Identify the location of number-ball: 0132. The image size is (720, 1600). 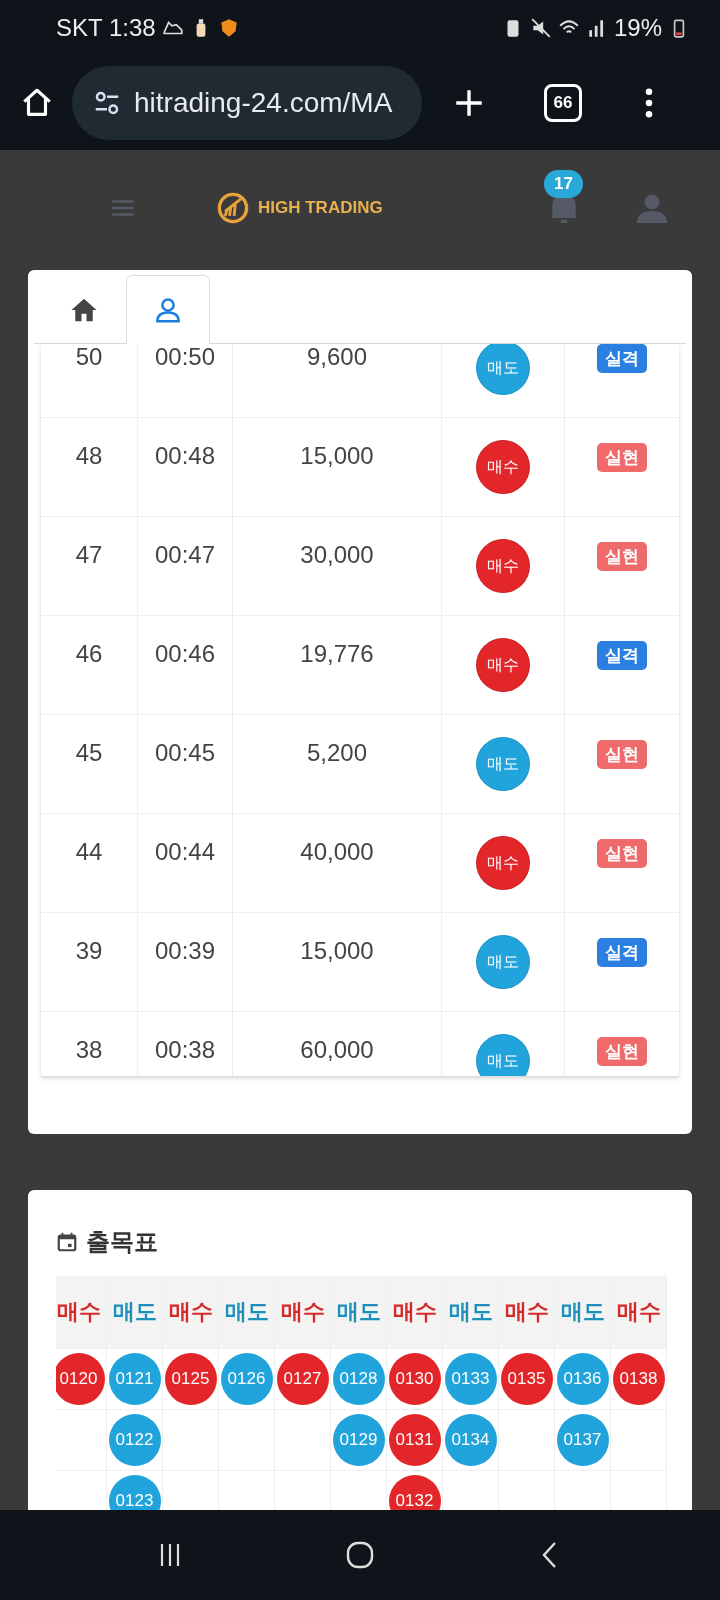
(414, 1492).